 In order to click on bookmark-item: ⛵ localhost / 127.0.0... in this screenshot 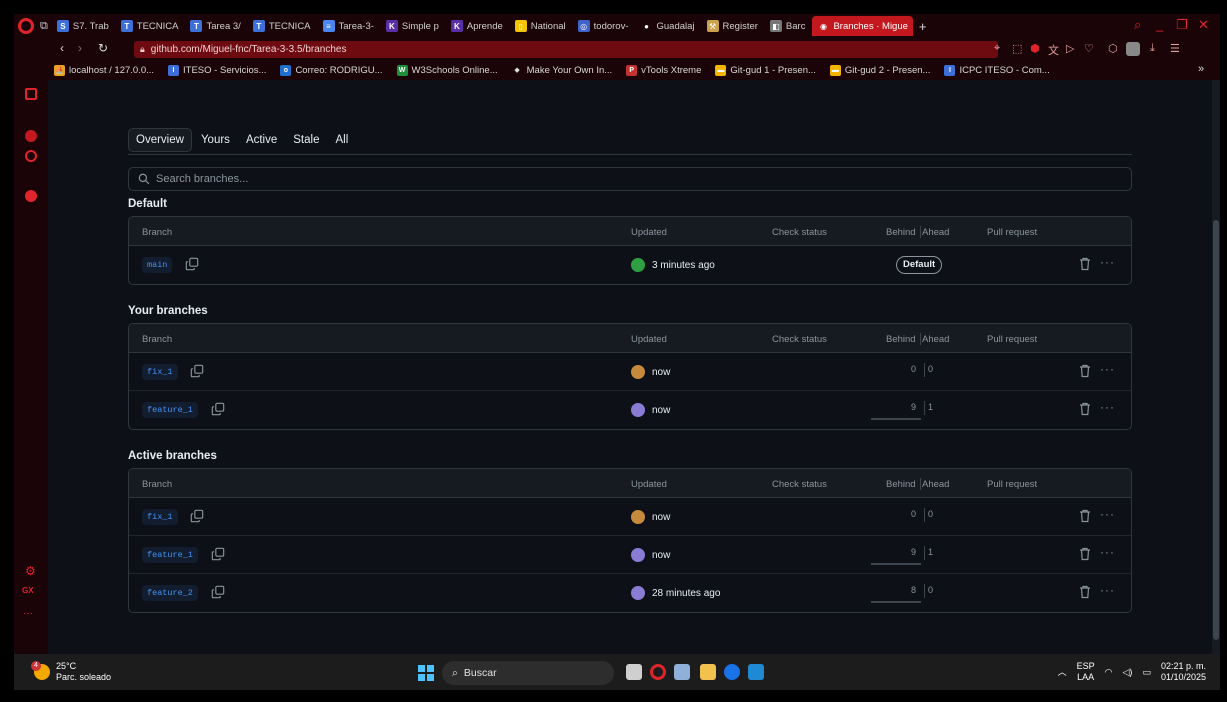, I will do `click(104, 70)`.